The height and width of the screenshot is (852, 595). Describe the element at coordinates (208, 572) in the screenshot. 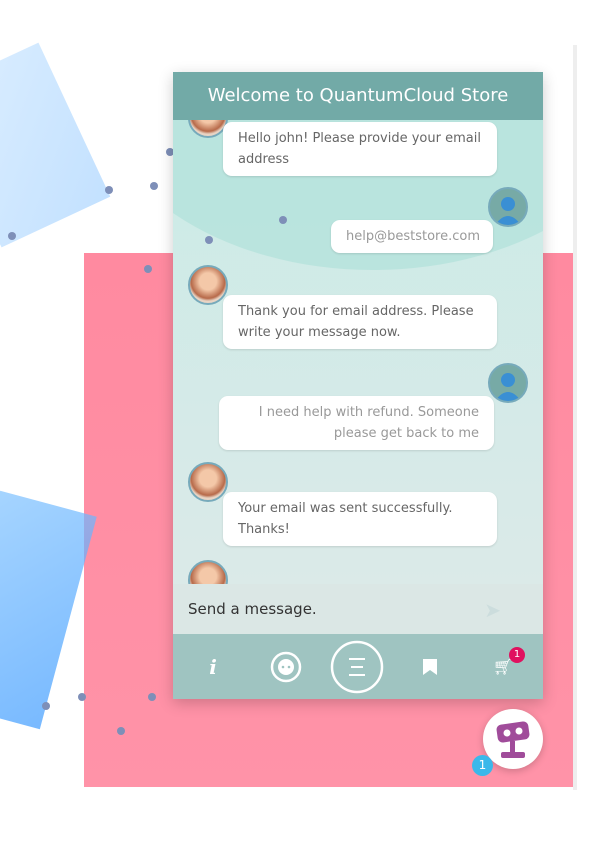

I see `bot-avatar-typing` at that location.